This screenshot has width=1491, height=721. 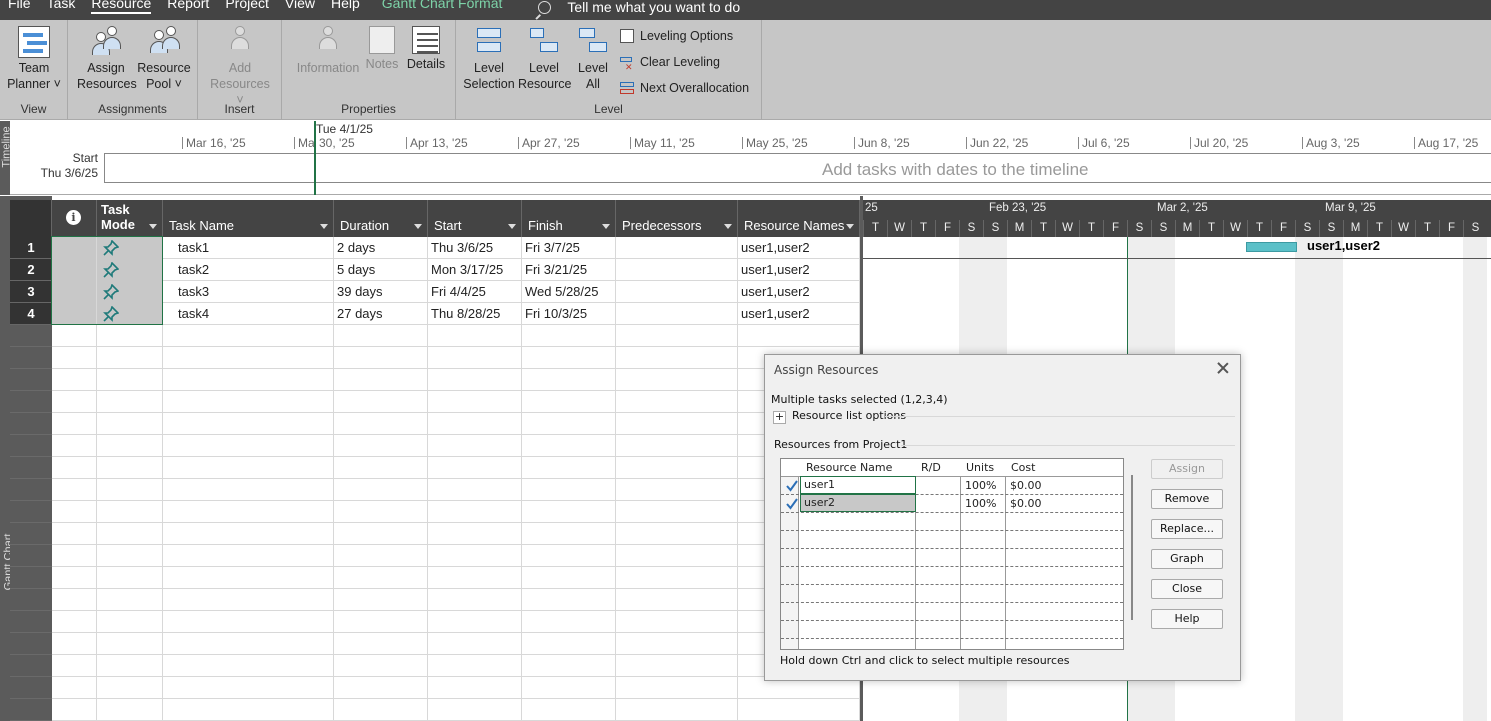 I want to click on select-all-corner, so click(x=31, y=218).